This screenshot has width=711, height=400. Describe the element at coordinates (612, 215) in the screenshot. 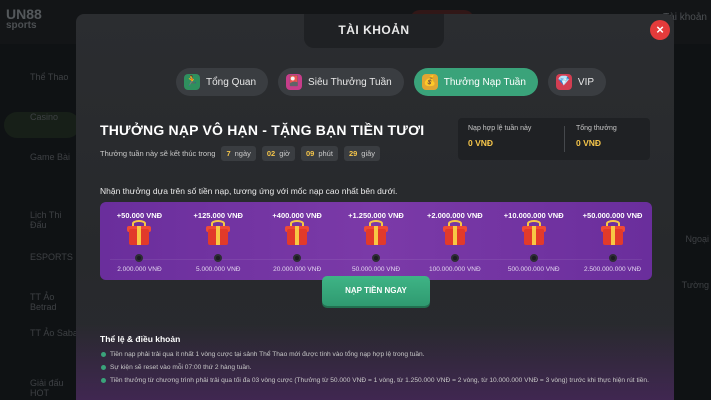

I see `reward-bonus: +50.000.000 VNĐ` at that location.